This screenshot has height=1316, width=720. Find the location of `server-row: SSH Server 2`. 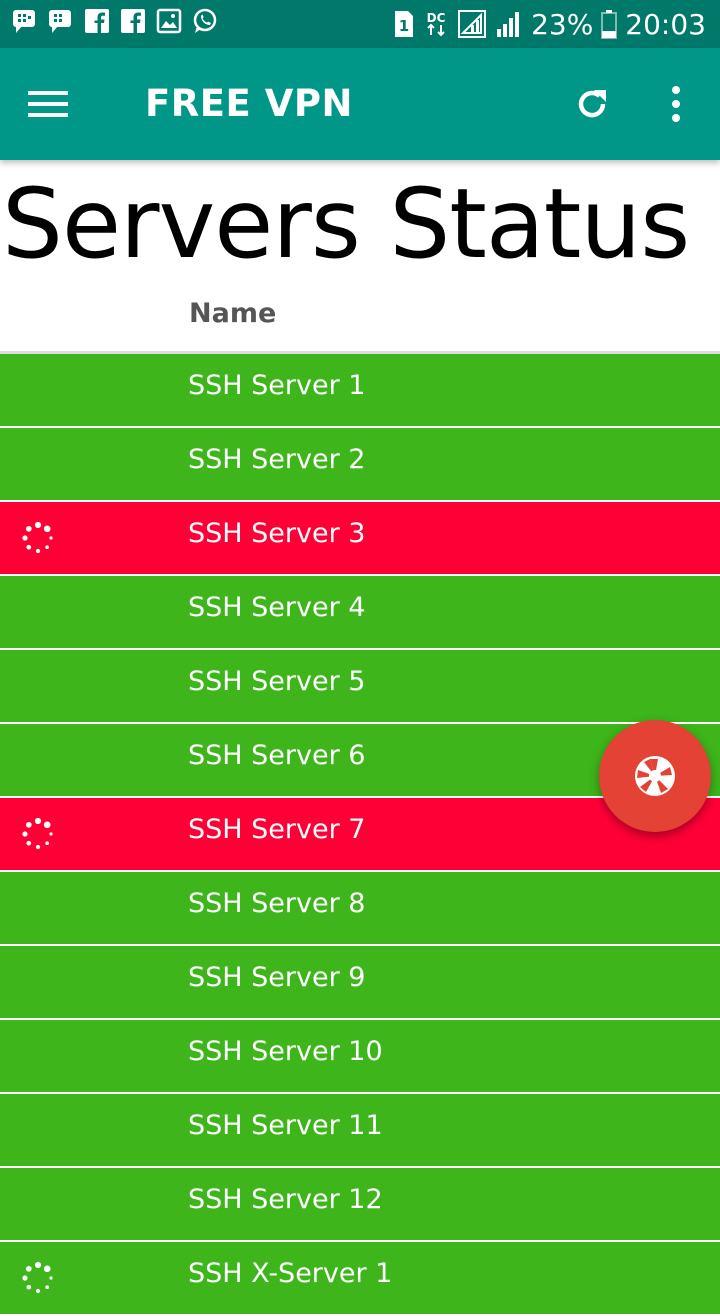

server-row: SSH Server 2 is located at coordinates (360, 464).